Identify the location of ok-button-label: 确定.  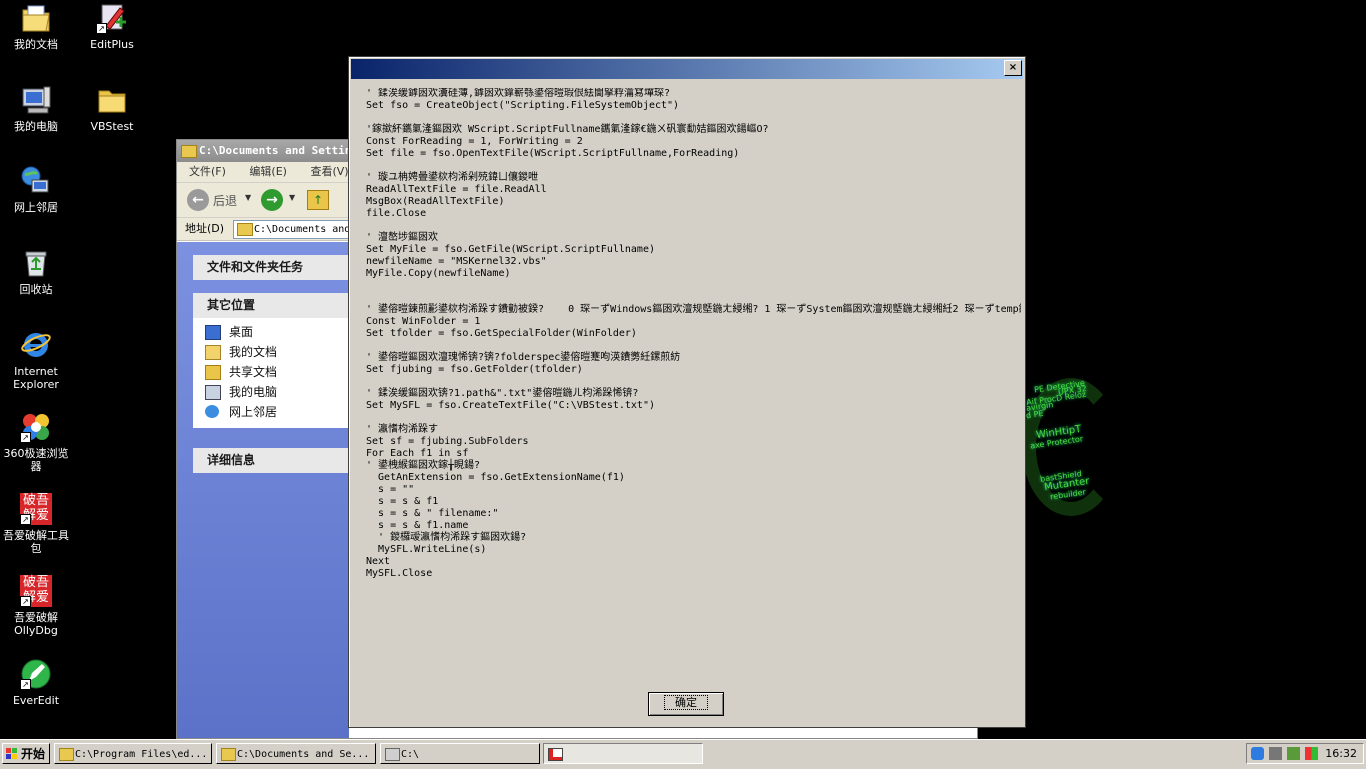
(686, 702).